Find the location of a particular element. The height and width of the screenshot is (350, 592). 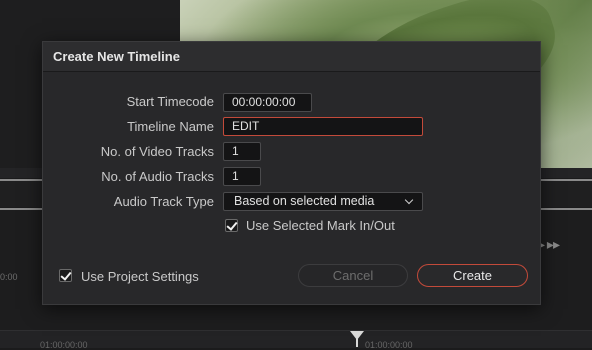

use-selected-mark-label: Use Selected Mark In/Out is located at coordinates (320, 225).